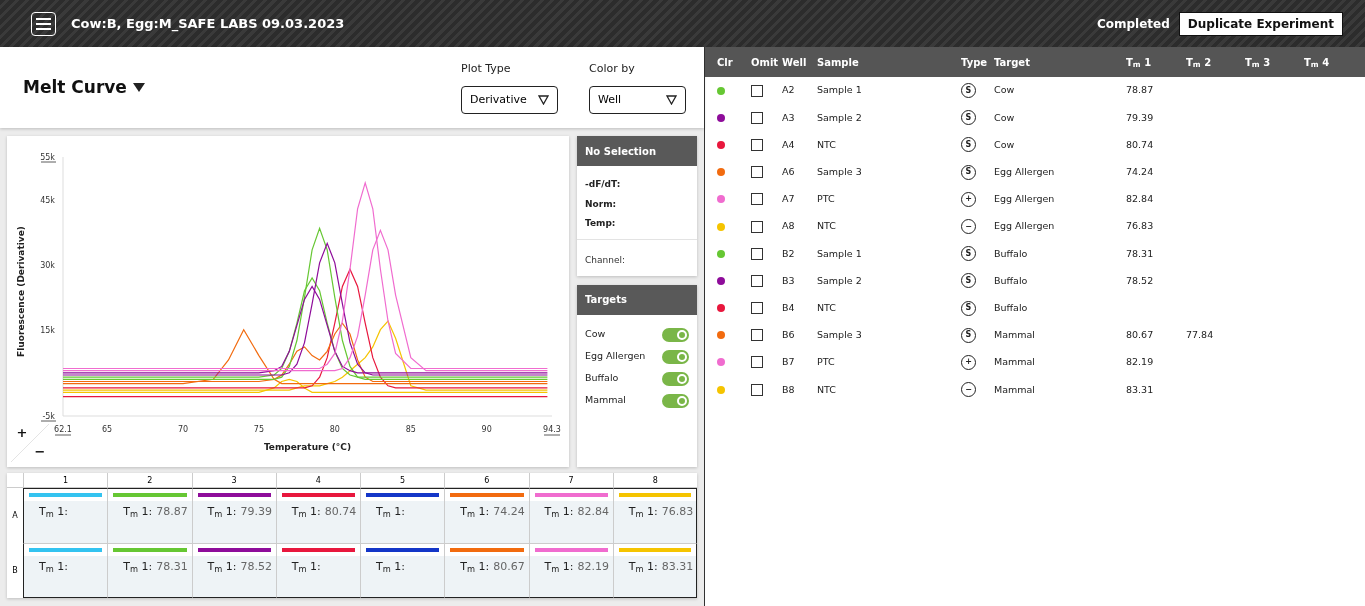 Image resolution: width=1365 pixels, height=606 pixels. I want to click on field-label: Temp:, so click(601, 223).